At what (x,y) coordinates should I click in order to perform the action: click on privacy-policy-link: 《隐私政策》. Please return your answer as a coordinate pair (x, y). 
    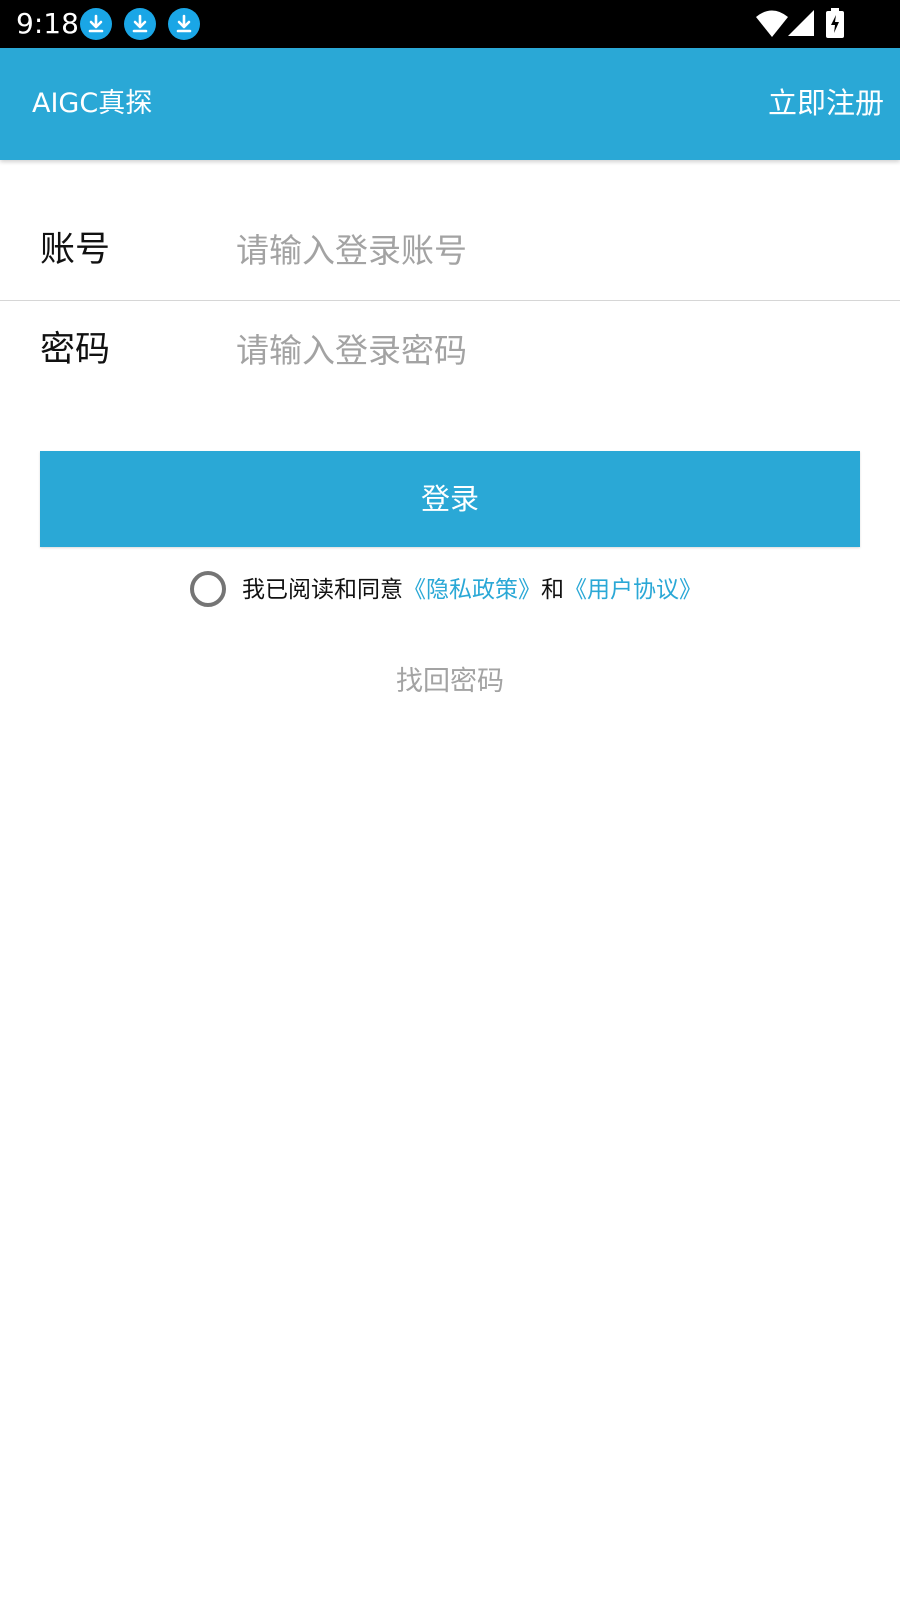
    Looking at the image, I should click on (472, 590).